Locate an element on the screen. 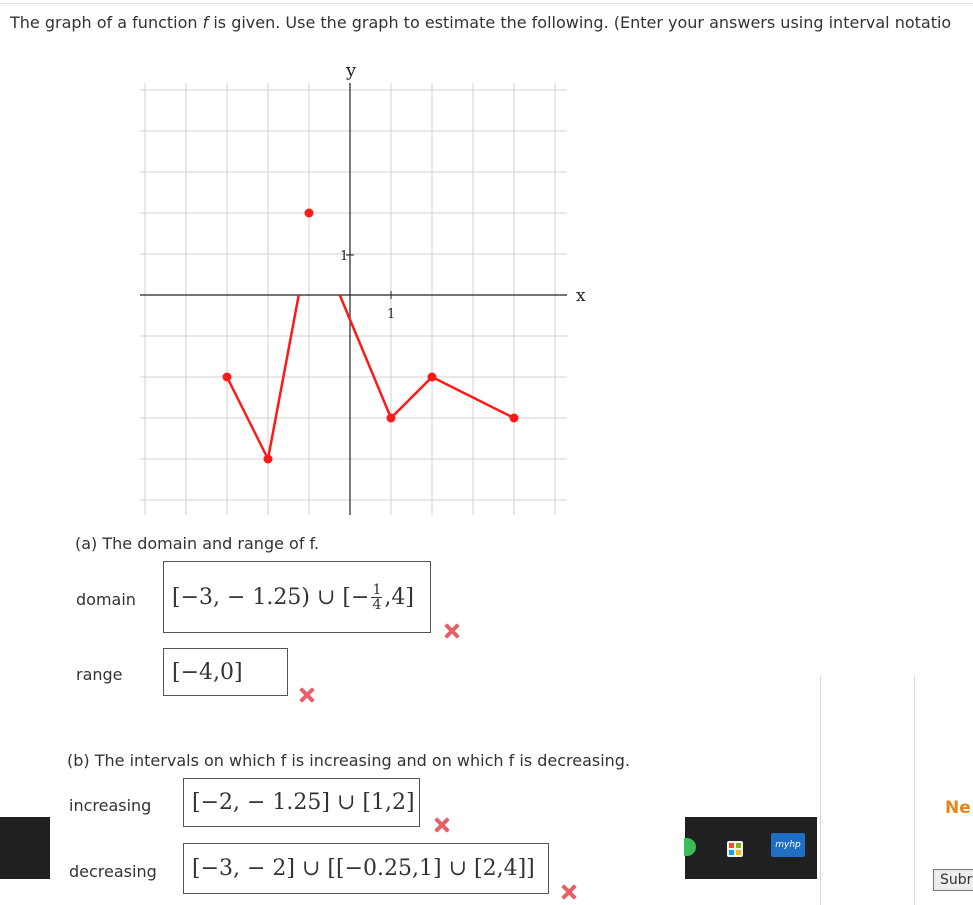 The image size is (973, 905). taskbar-fragment is located at coordinates (25, 848).